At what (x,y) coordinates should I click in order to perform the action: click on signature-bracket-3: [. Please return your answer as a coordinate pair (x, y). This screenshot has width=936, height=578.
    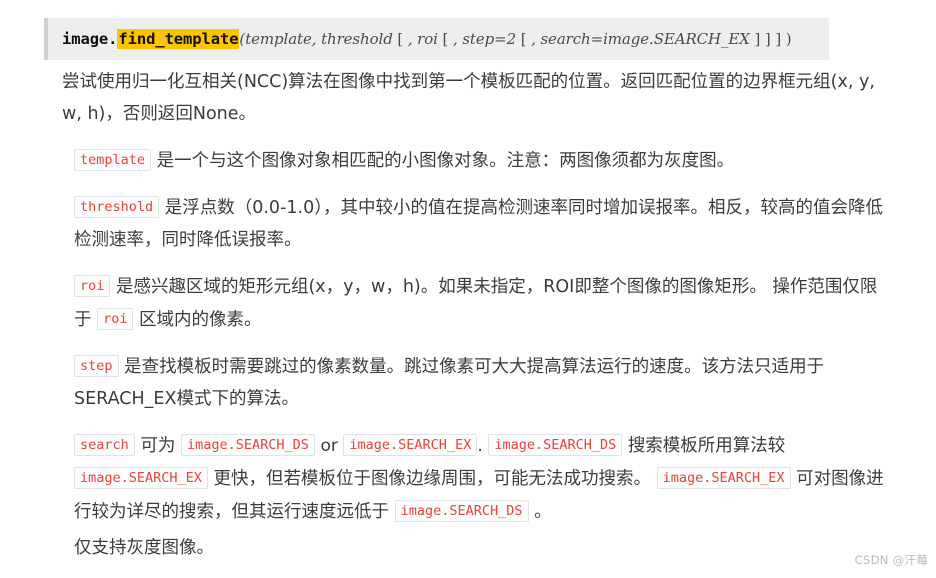
    Looking at the image, I should click on (524, 39).